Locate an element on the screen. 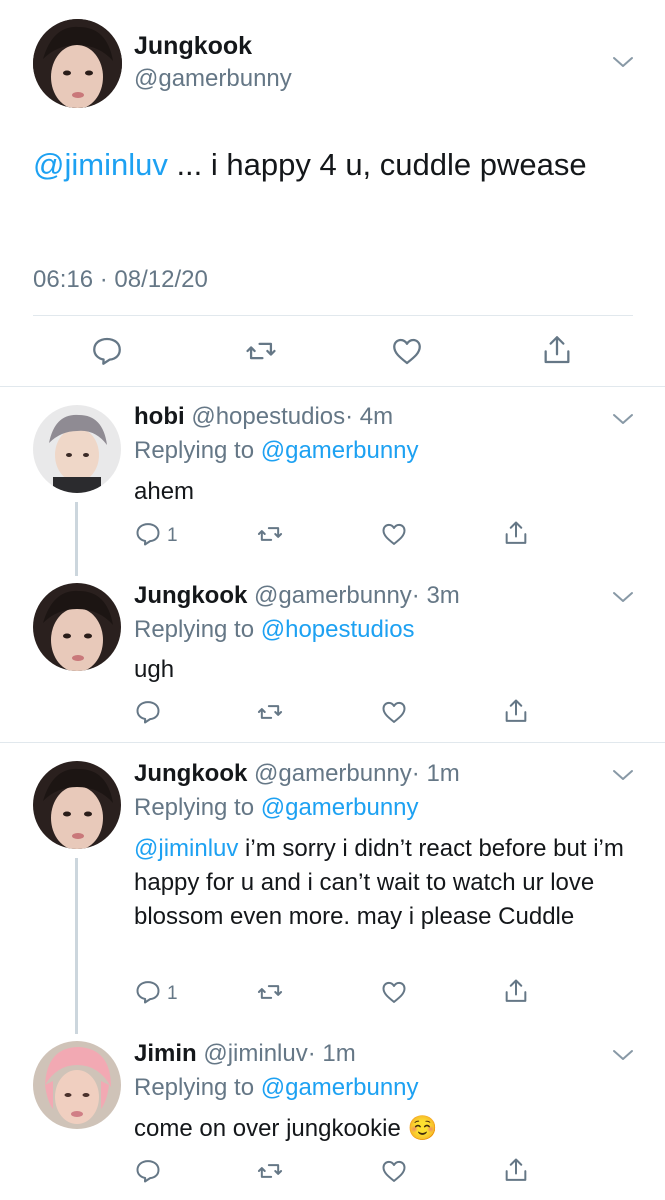 The width and height of the screenshot is (665, 1200). author-handle: @hopestudios is located at coordinates (268, 416).